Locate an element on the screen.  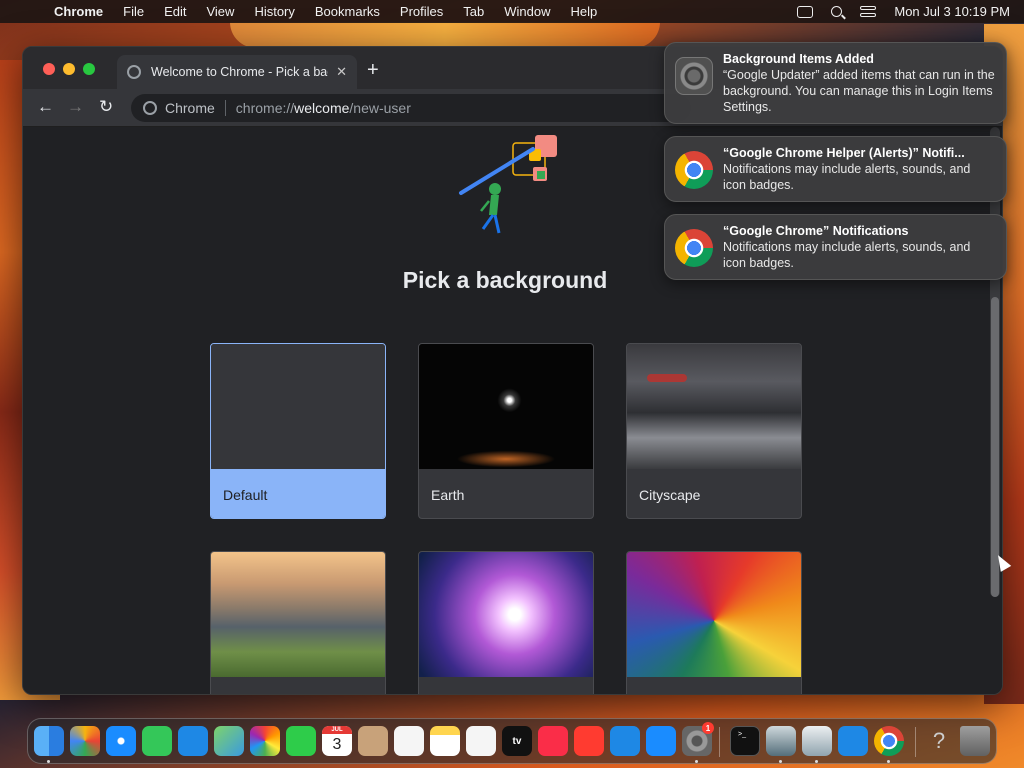
keynote-icon is located at coordinates (625, 741).